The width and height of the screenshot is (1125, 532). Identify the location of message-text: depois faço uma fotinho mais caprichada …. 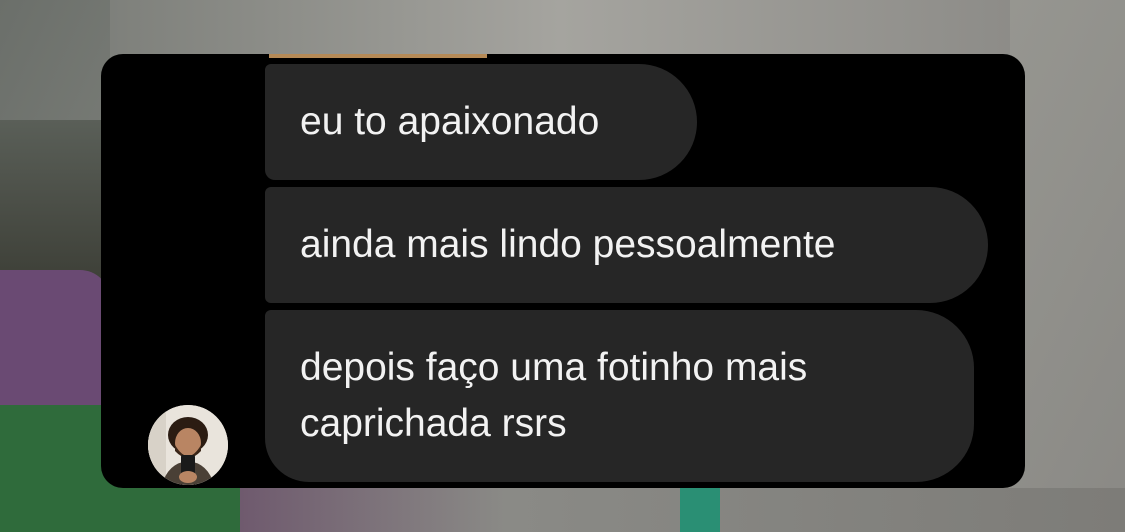
(553, 396).